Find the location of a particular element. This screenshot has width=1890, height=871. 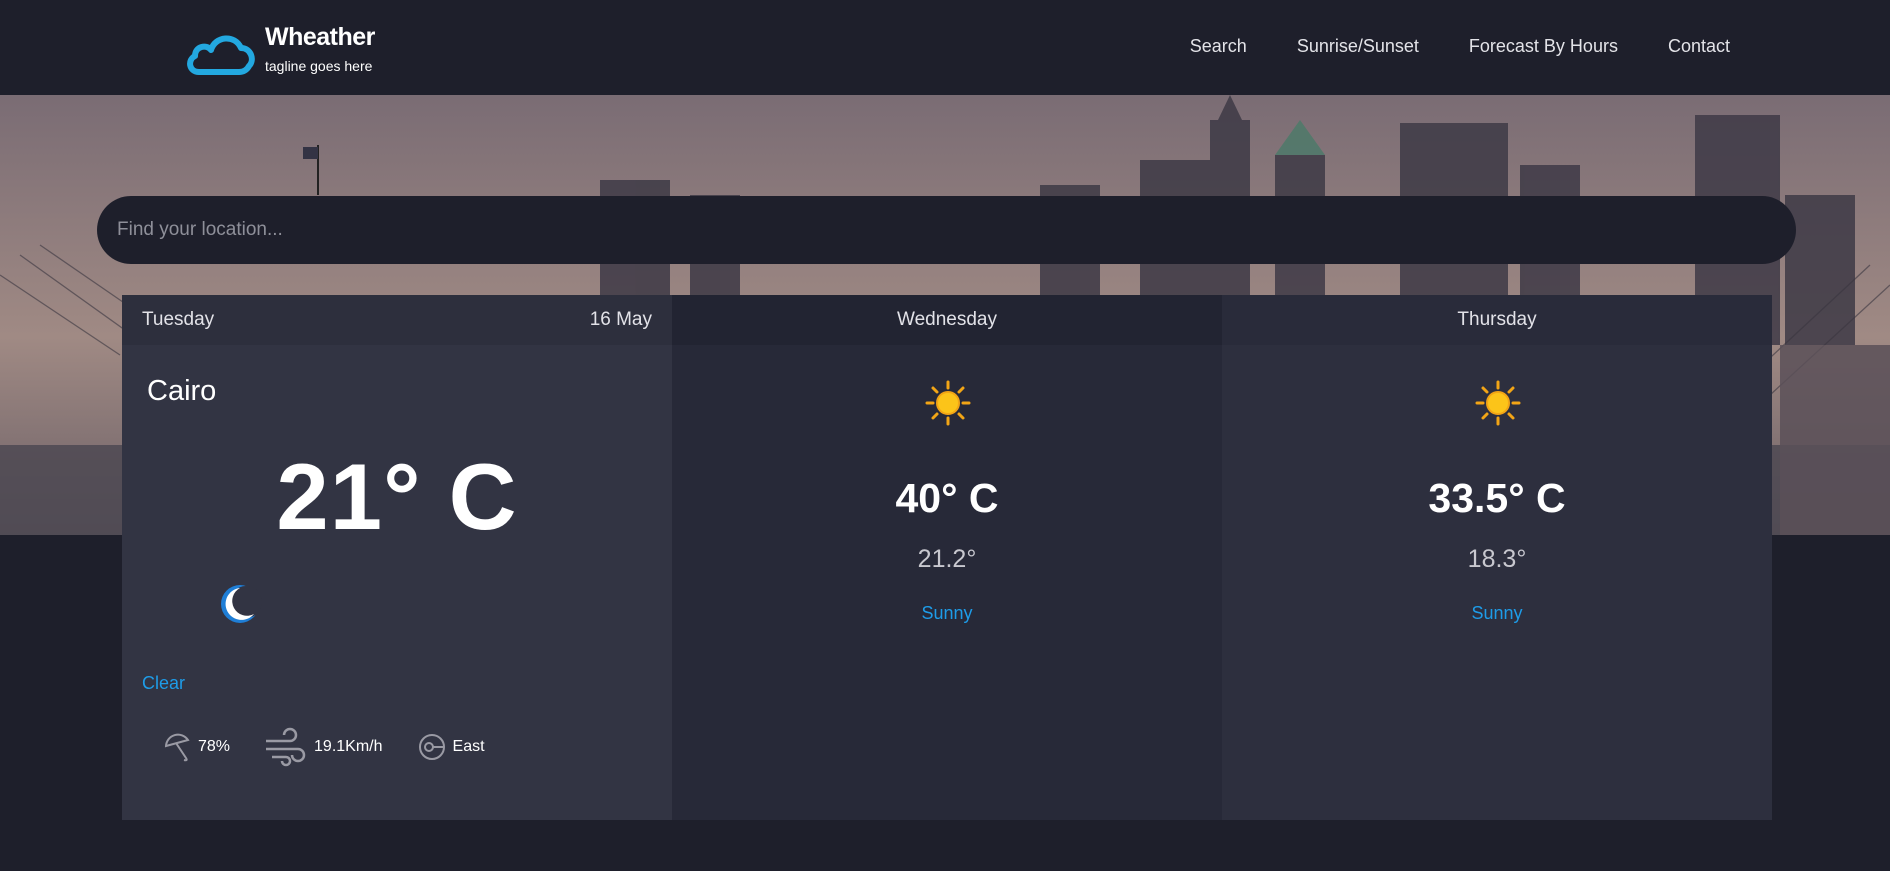

day-name: Tuesday is located at coordinates (178, 319).